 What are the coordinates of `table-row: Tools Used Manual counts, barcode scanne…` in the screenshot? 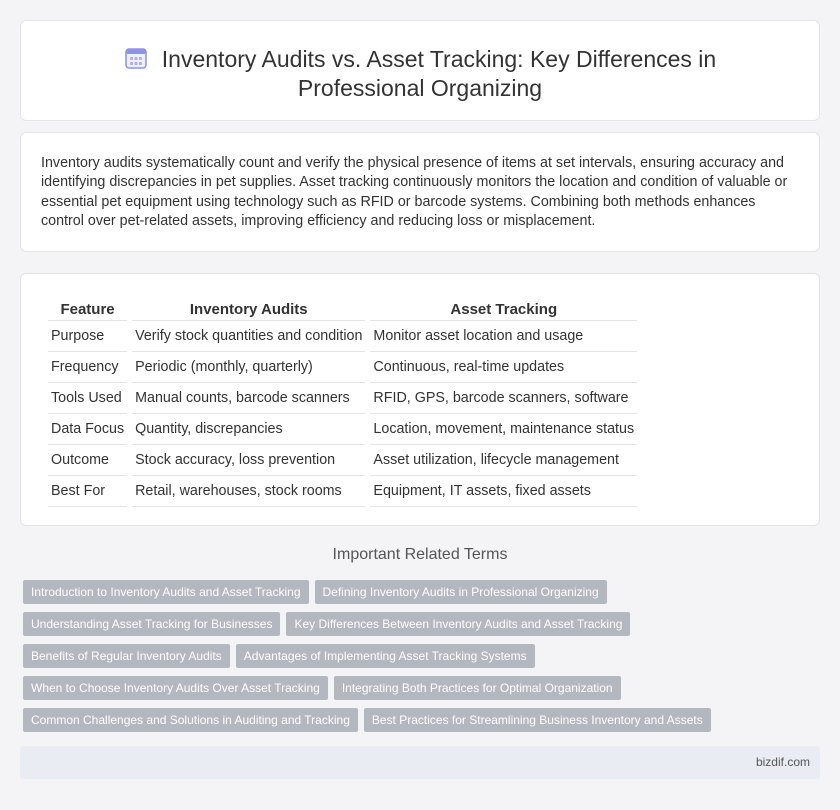 It's located at (343, 398).